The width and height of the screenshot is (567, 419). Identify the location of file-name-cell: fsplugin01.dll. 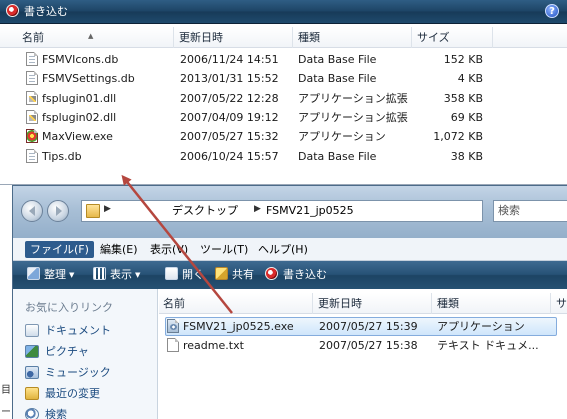
(100, 98).